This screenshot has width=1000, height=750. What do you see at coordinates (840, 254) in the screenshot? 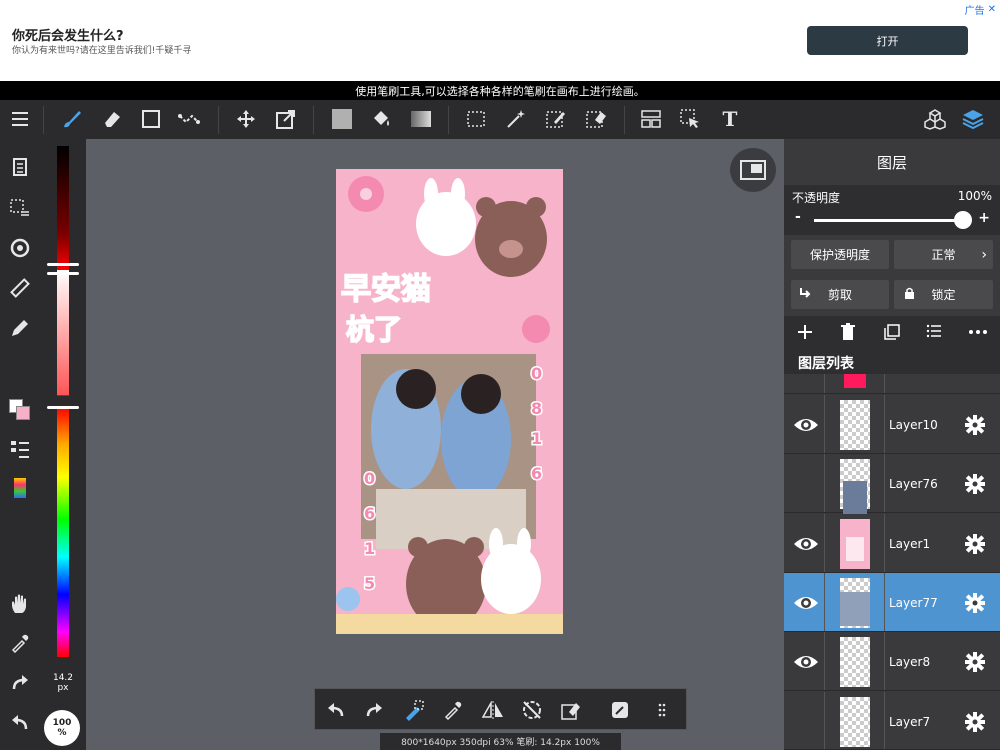
I see `protect-alpha-button: 保护透明度` at bounding box center [840, 254].